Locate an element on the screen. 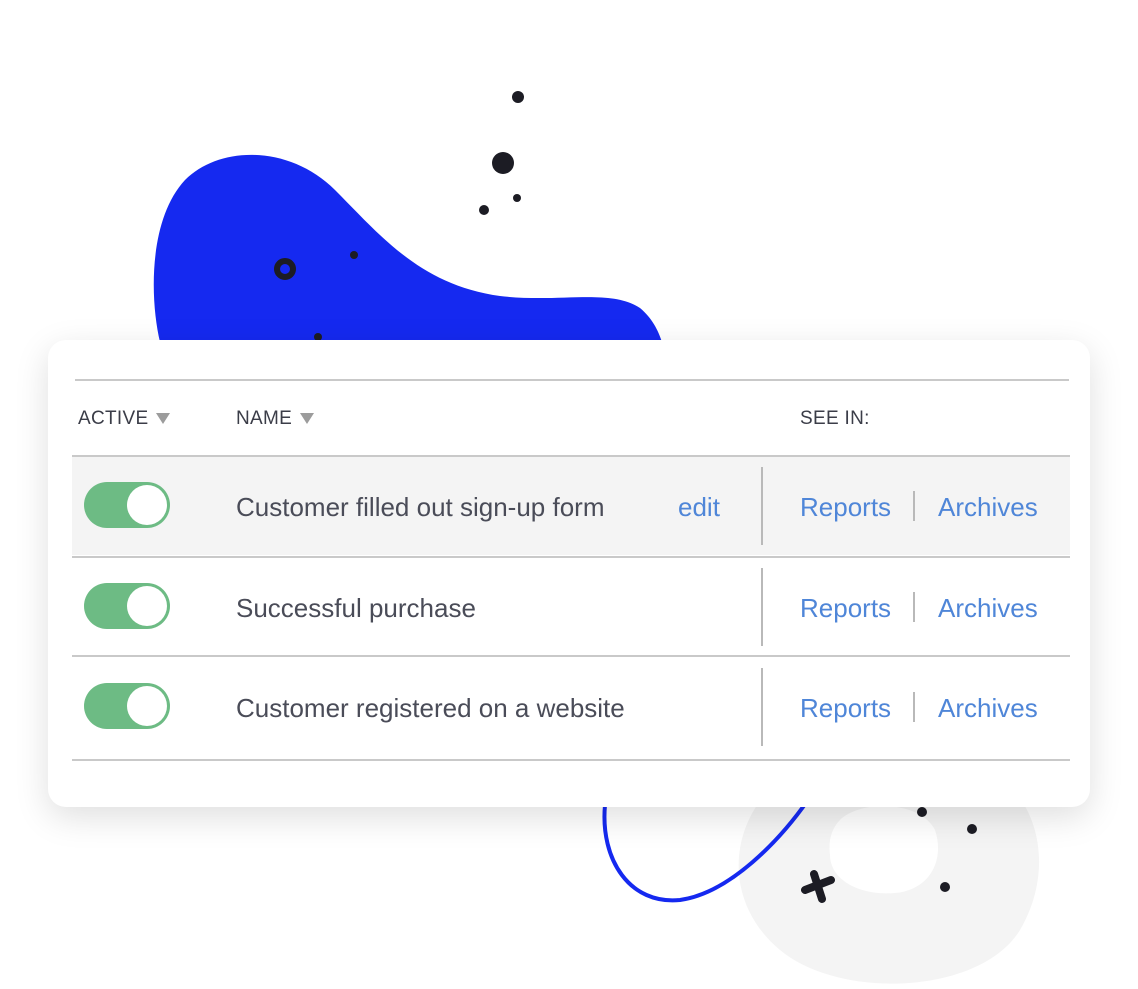  column-header-see-in: SEE IN: is located at coordinates (835, 419).